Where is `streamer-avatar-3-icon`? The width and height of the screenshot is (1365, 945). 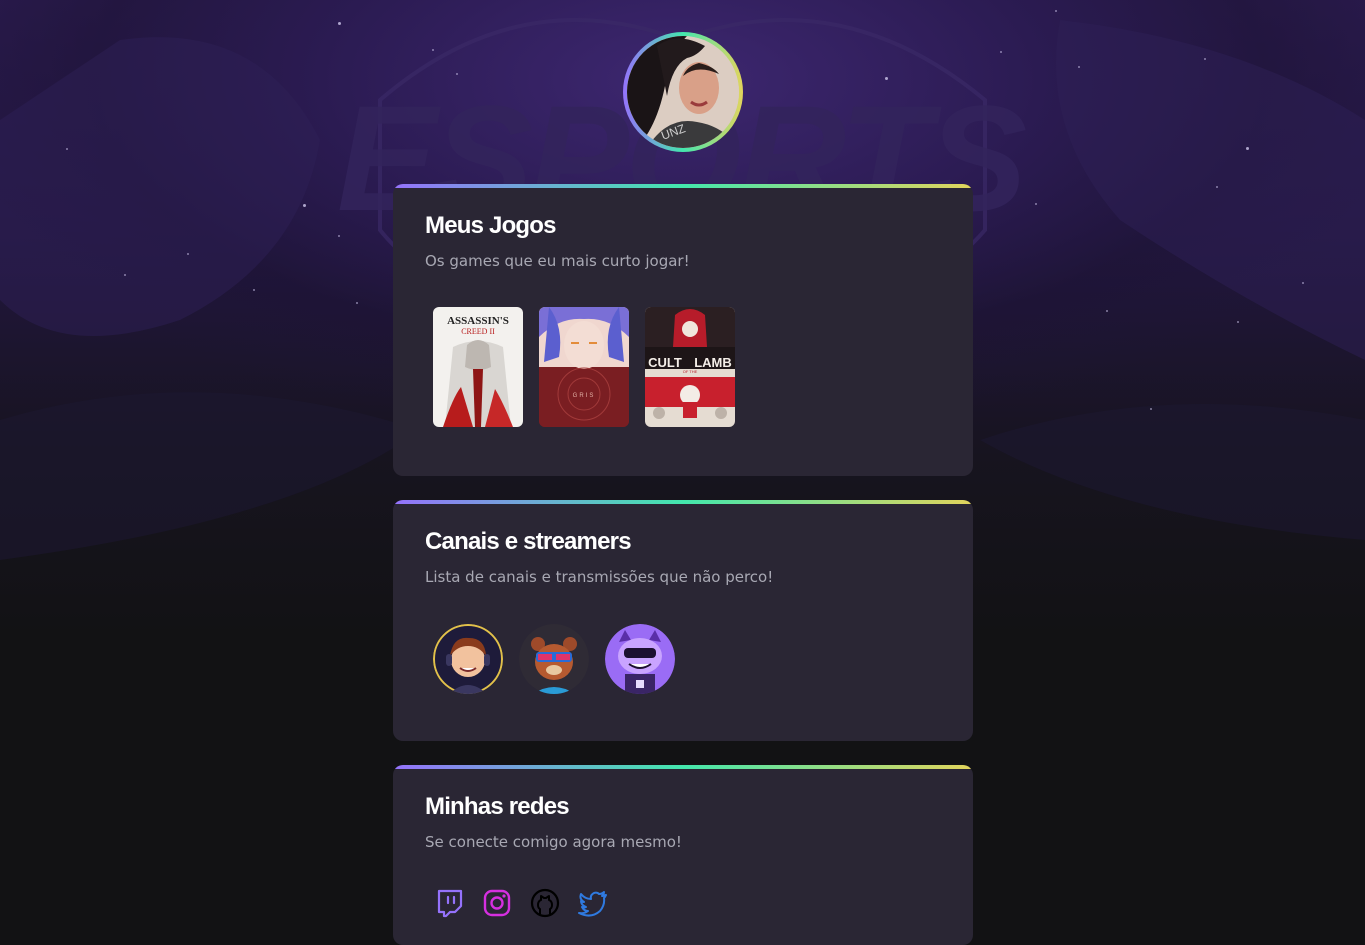
streamer-avatar-3-icon is located at coordinates (640, 659).